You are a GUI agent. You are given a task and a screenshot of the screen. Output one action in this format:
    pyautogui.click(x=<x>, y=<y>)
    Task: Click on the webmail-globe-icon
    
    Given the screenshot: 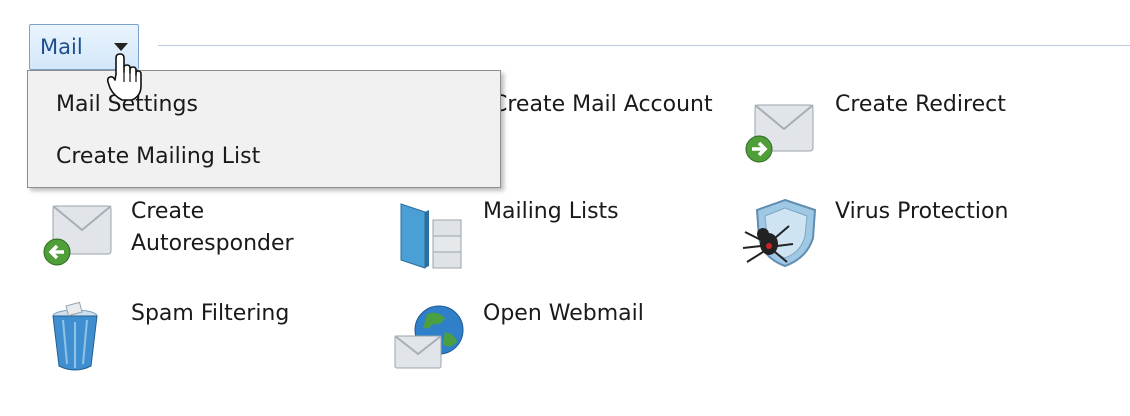 What is the action you would take?
    pyautogui.click(x=430, y=339)
    